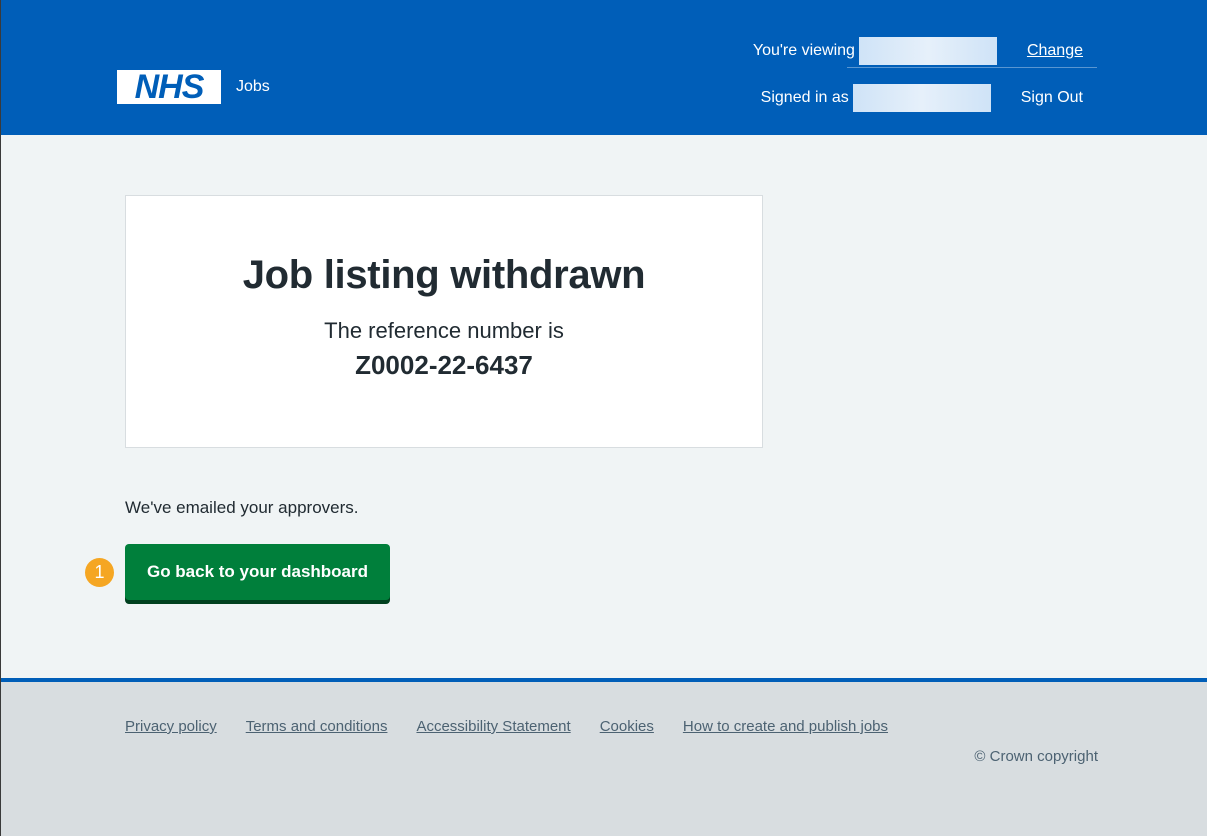 This screenshot has height=836, width=1207. I want to click on nhs-logo: NHS, so click(169, 87).